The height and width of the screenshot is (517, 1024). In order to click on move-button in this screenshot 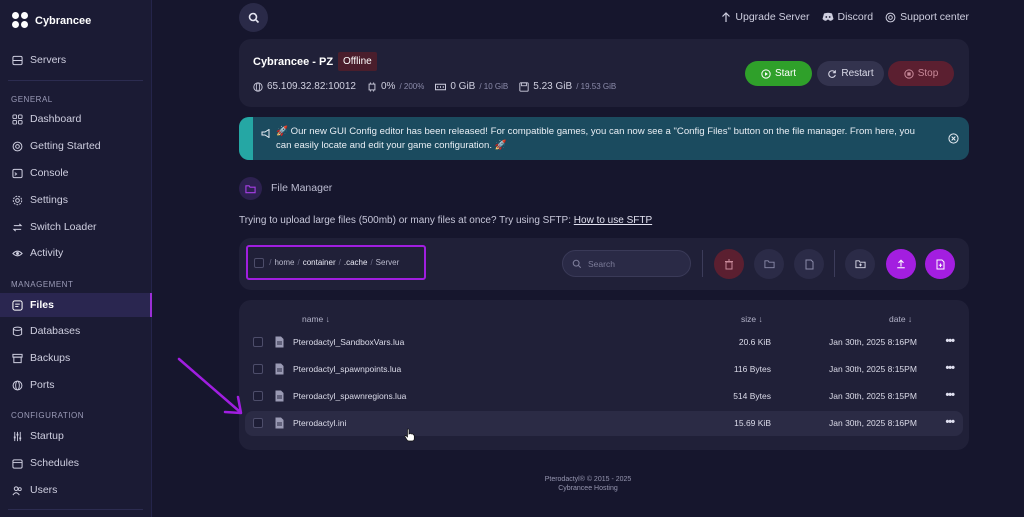, I will do `click(769, 264)`.